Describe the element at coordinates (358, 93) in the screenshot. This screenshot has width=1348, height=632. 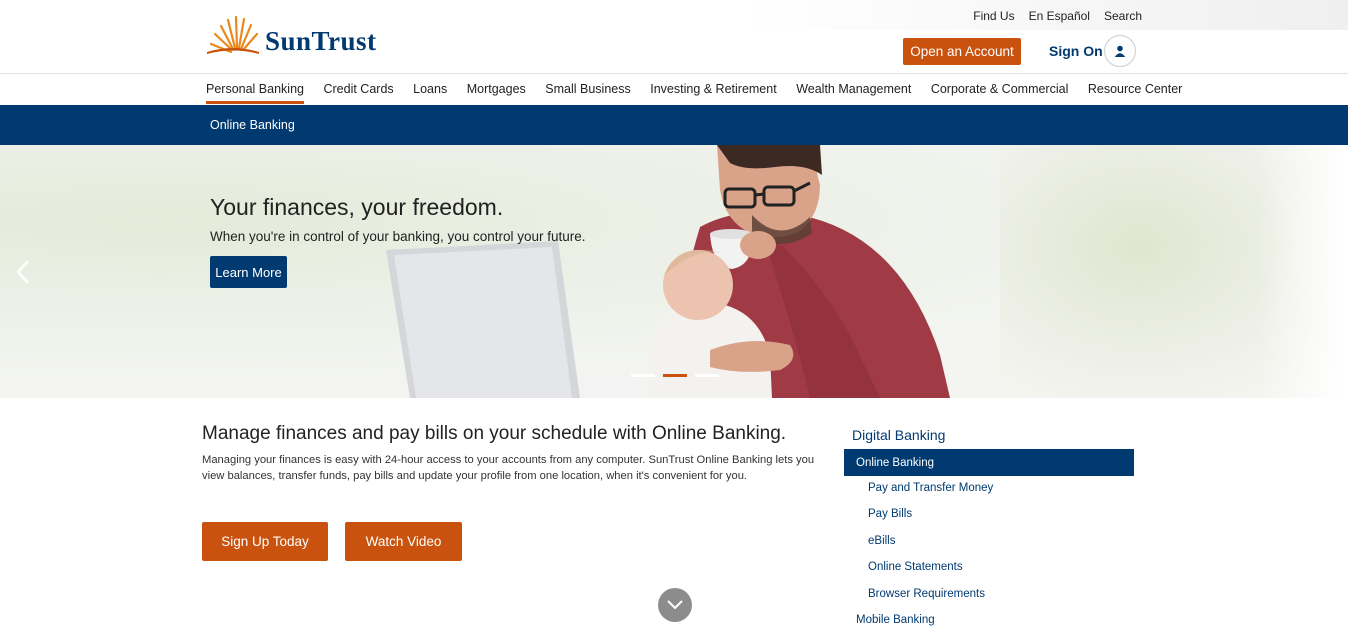
I see `nav-credit-cards: Credit Cards` at that location.